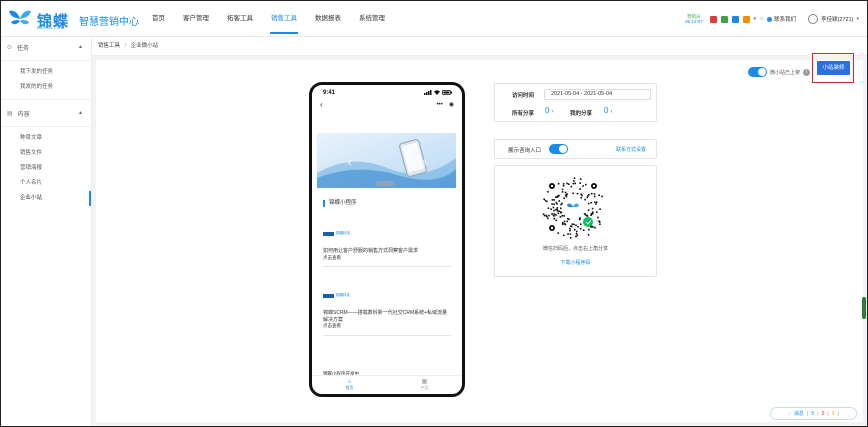  Describe the element at coordinates (387, 249) in the screenshot. I see `article-card: 锦蝶科技 如何用让客户舒服的销售方式洞察客户需求 点击查看` at that location.